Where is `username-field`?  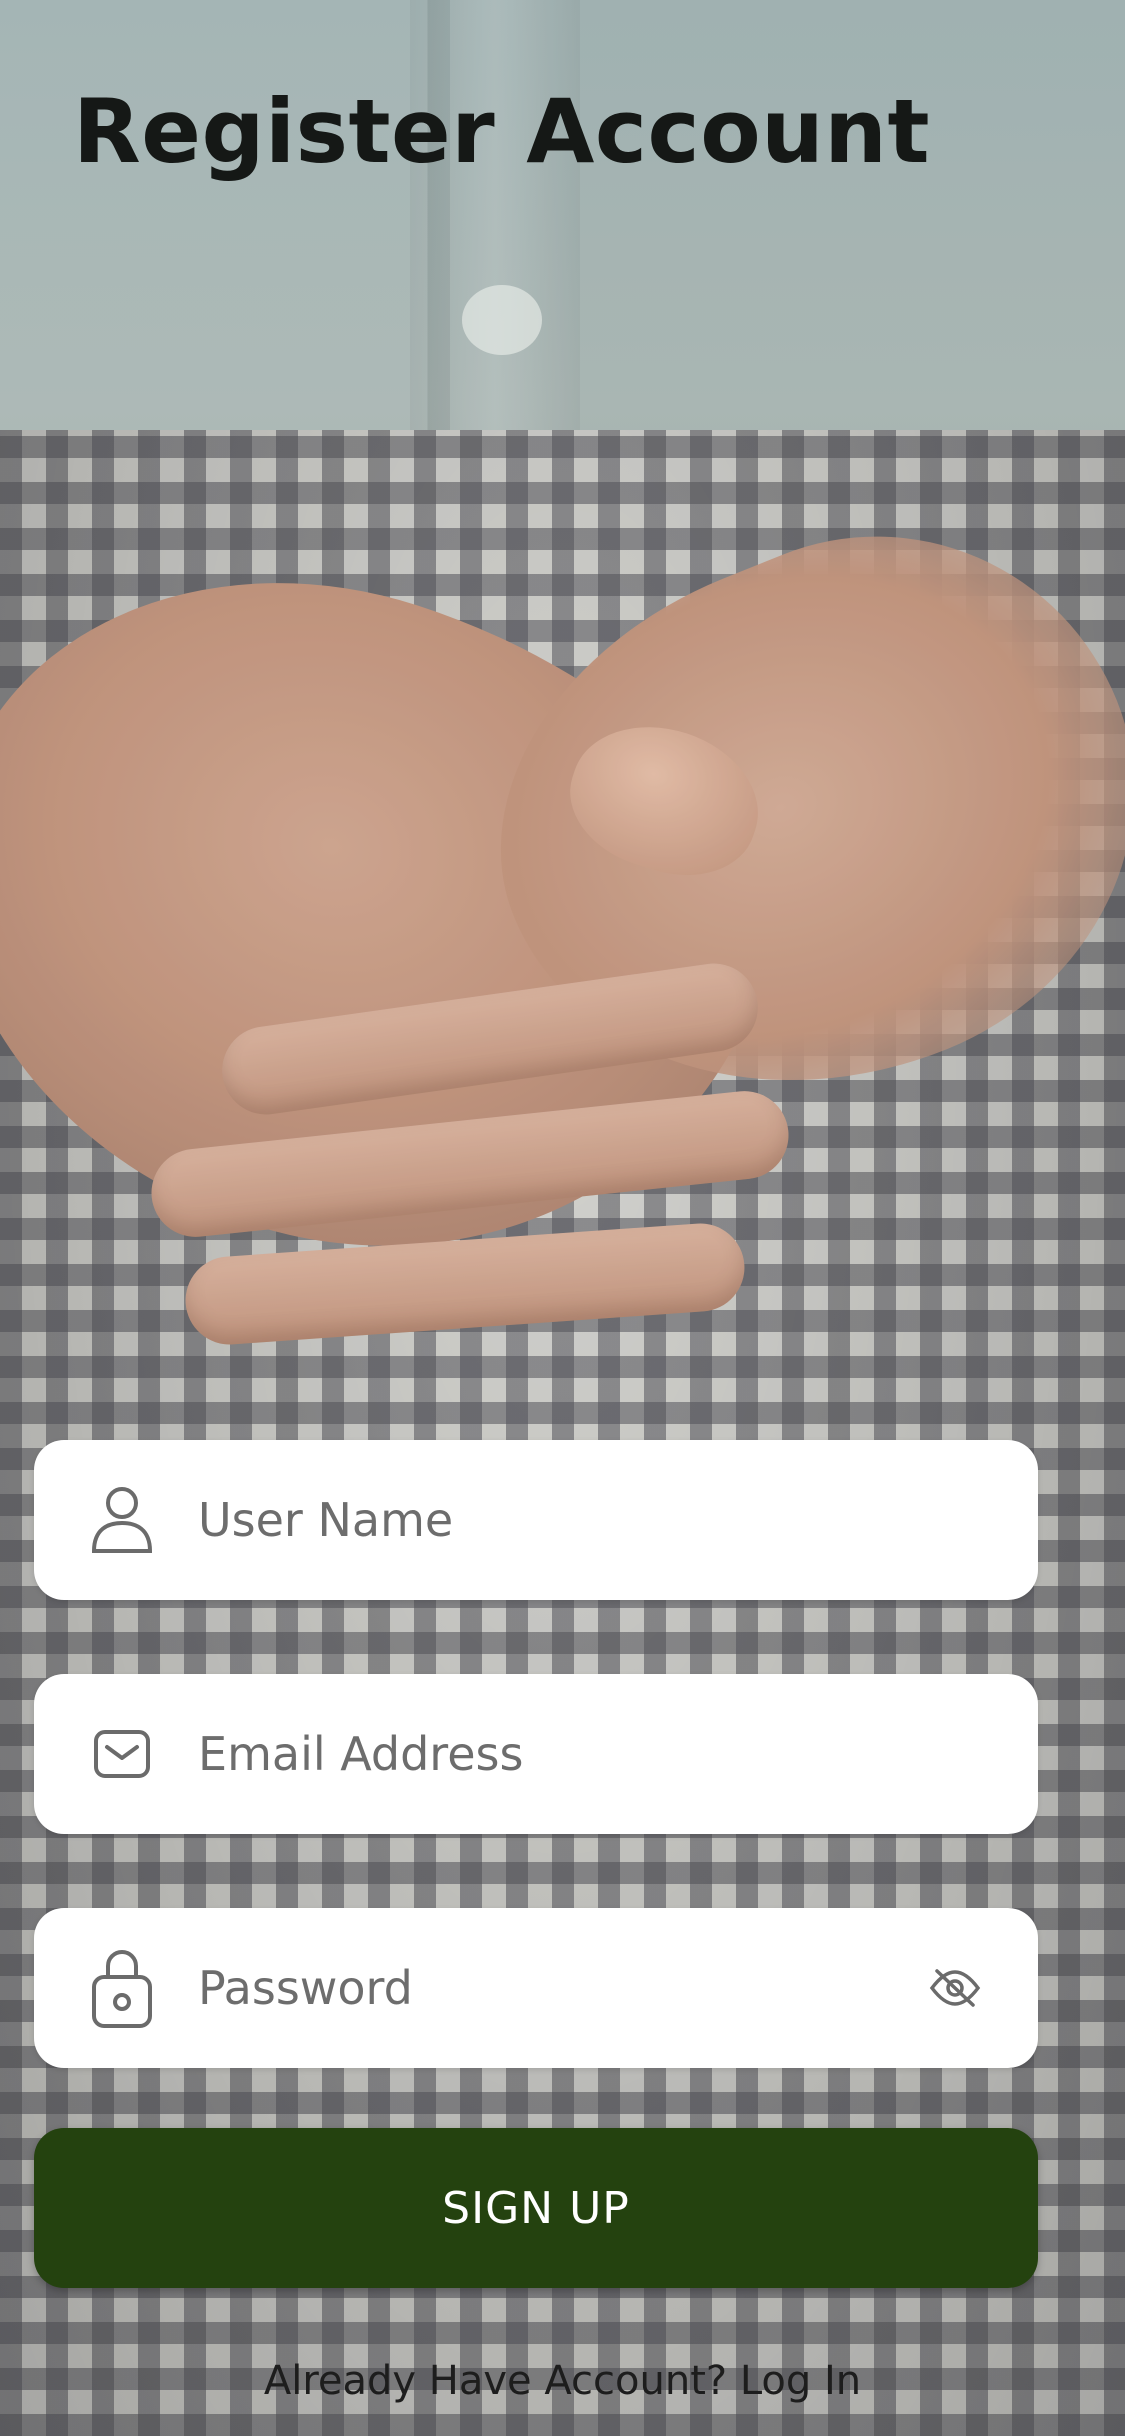 username-field is located at coordinates (536, 1520).